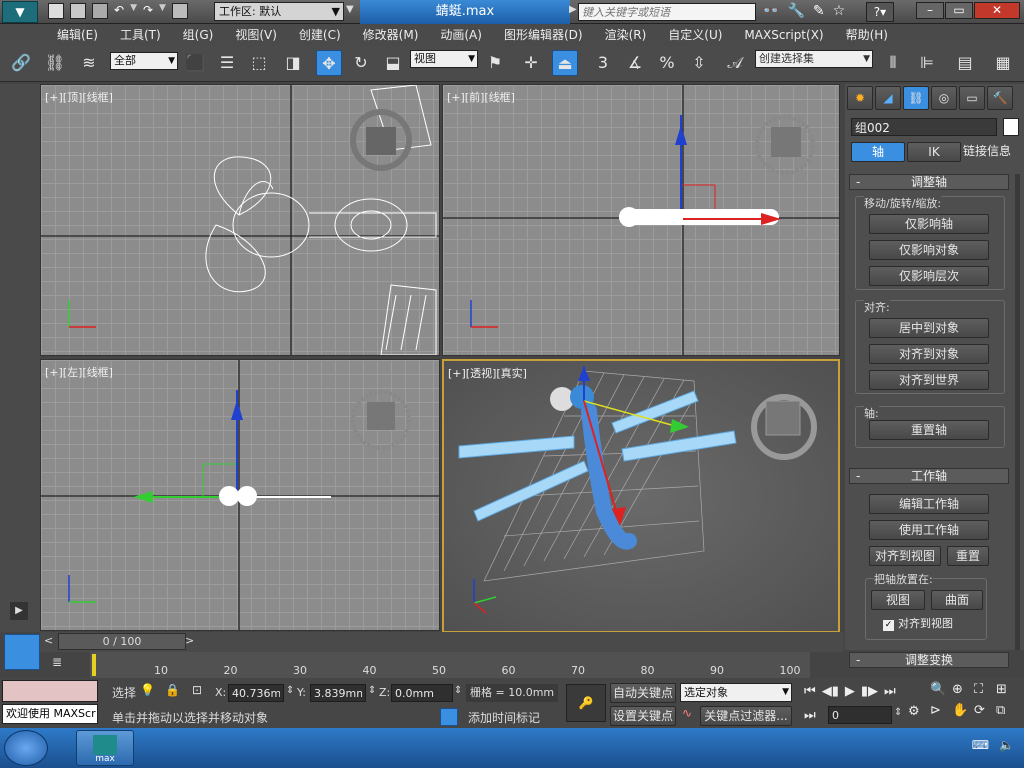 Image resolution: width=1024 pixels, height=768 pixels. I want to click on edit-working-pivot-button: 编辑工作轴, so click(929, 504).